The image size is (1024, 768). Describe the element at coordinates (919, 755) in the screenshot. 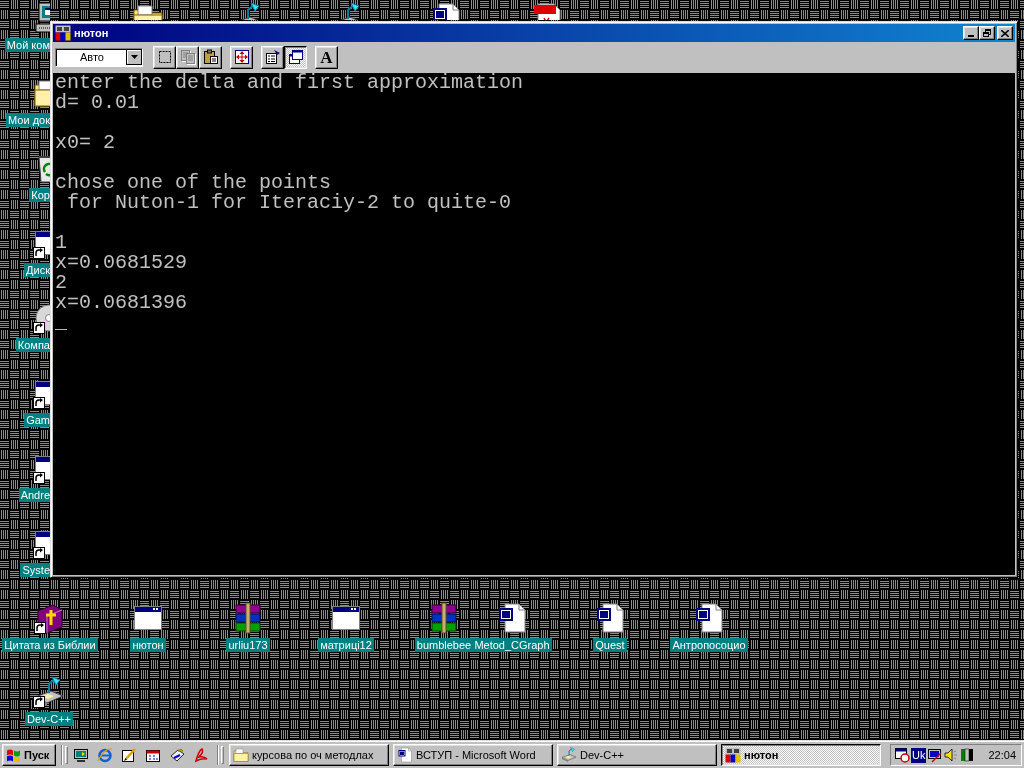

I see `language-indicator: Uk` at that location.